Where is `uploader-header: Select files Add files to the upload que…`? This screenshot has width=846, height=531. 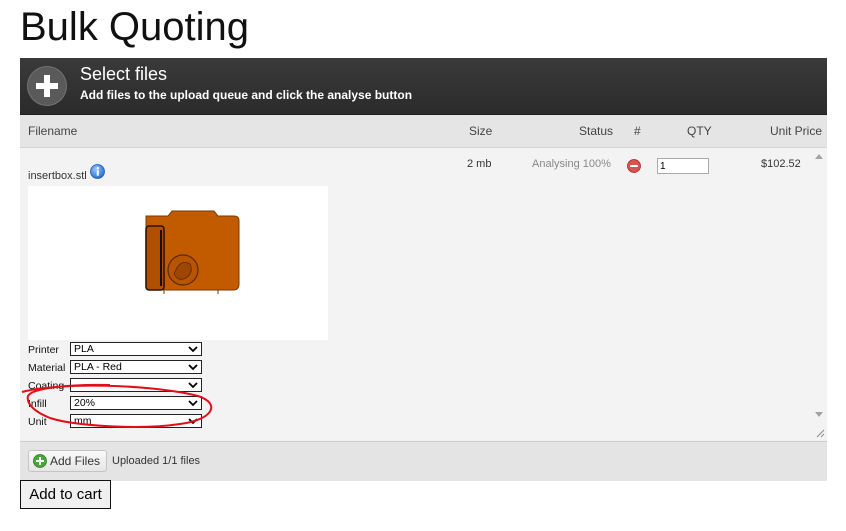 uploader-header: Select files Add files to the upload que… is located at coordinates (423, 86).